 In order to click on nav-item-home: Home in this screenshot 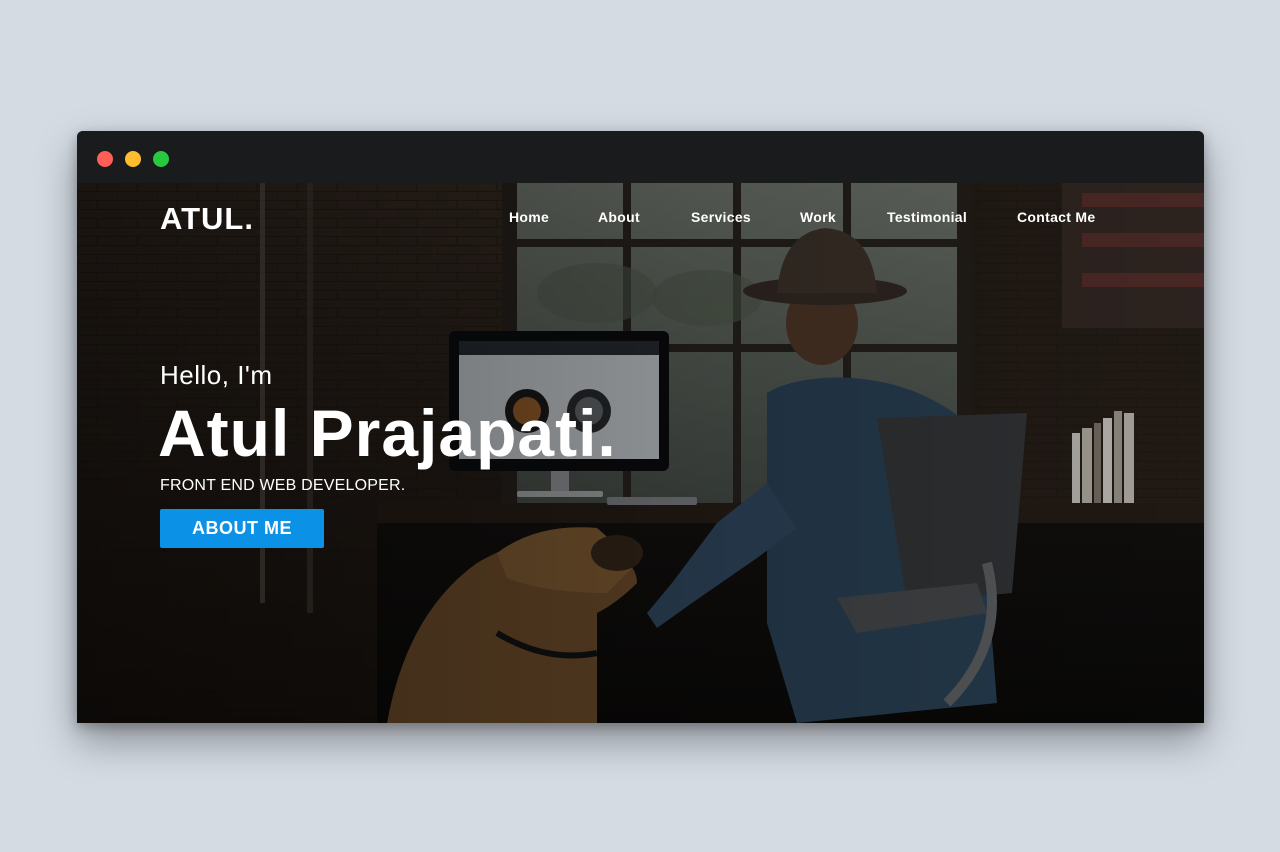, I will do `click(529, 217)`.